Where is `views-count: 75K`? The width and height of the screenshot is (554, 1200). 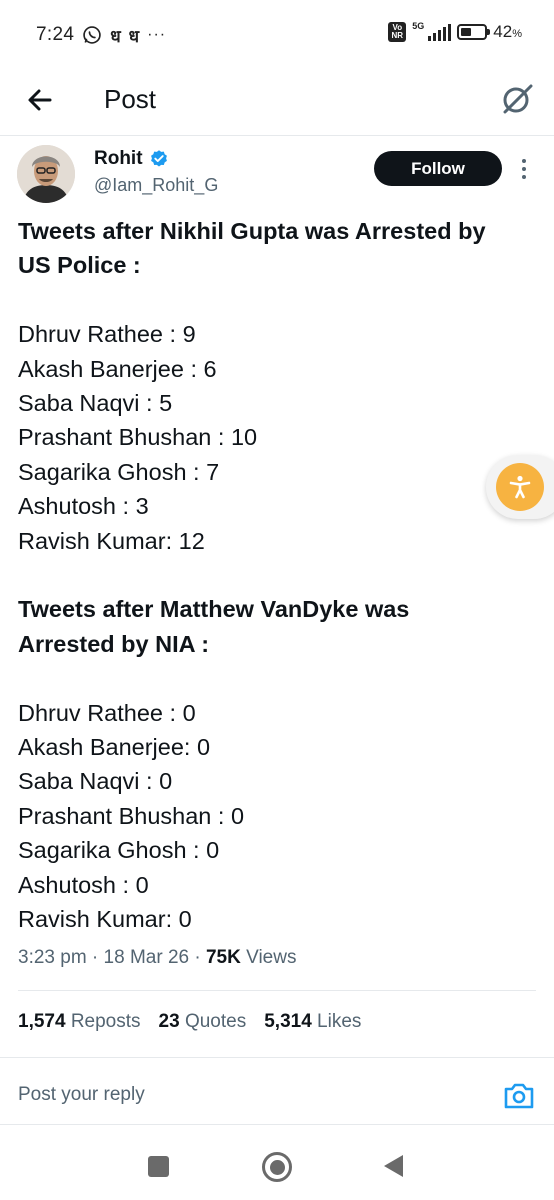
views-count: 75K is located at coordinates (223, 957).